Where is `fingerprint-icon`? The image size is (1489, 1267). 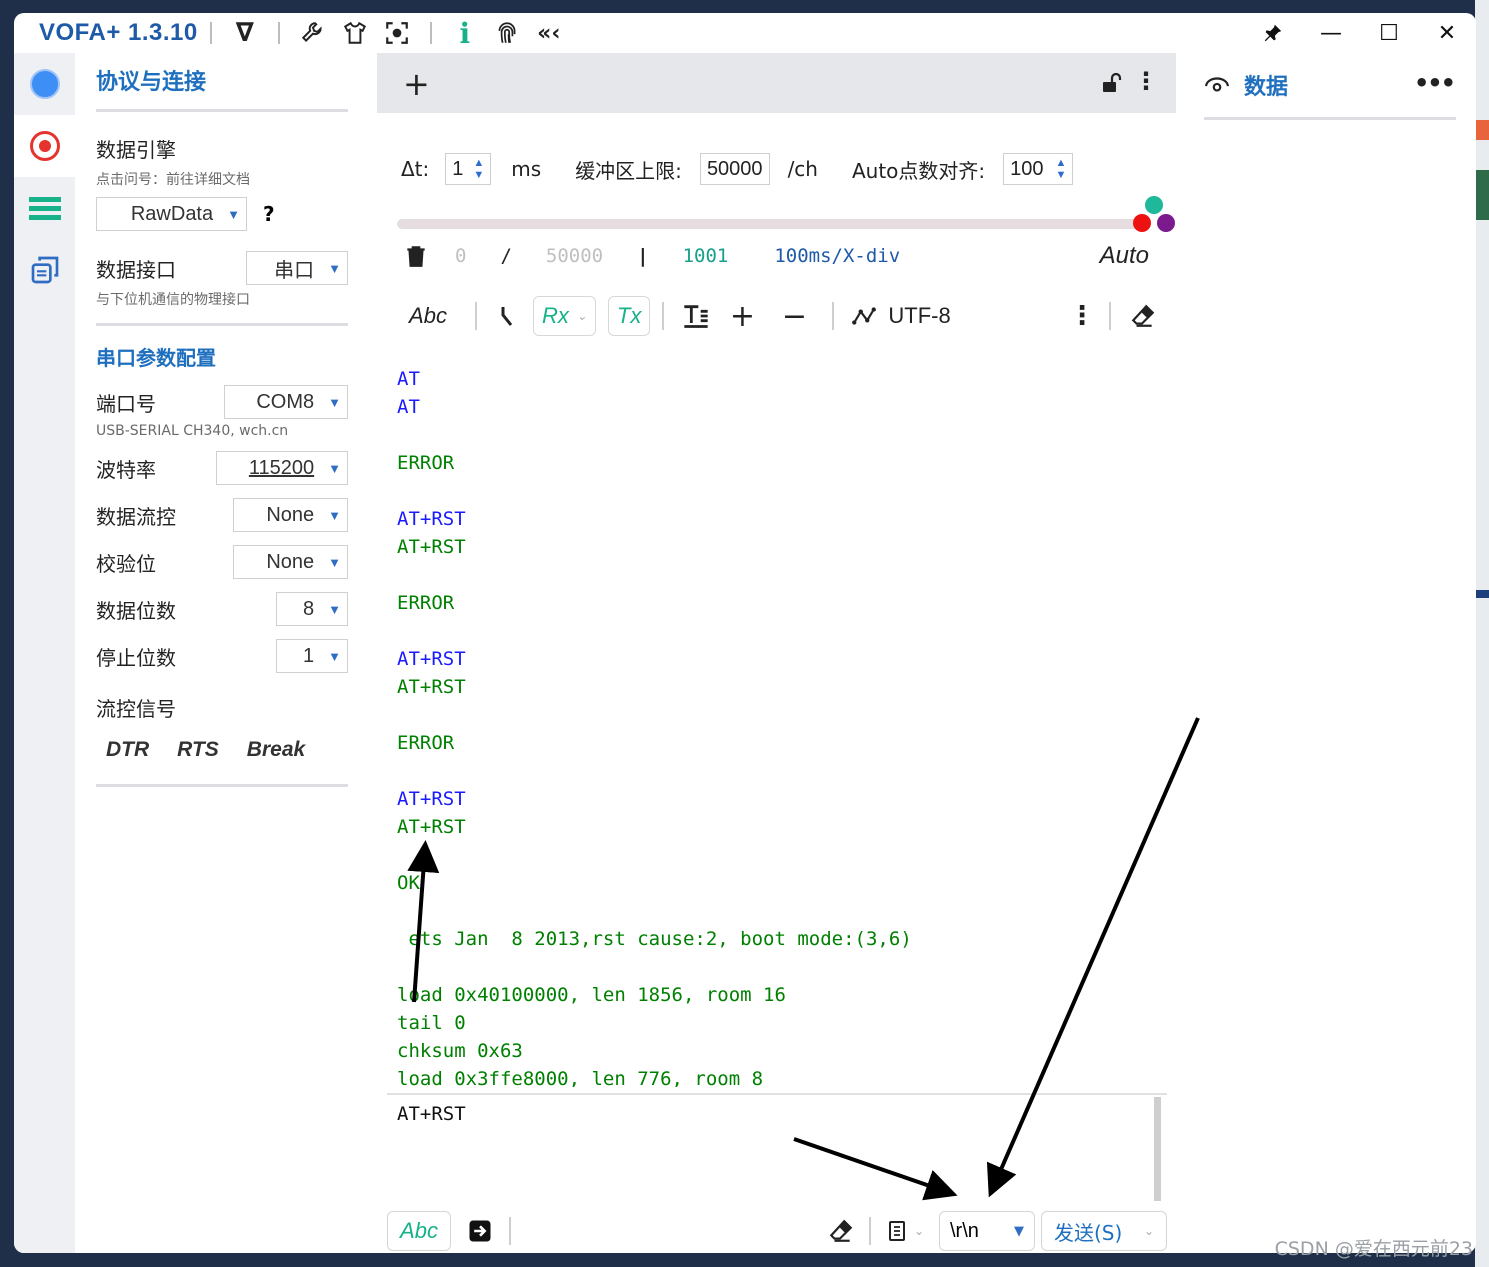
fingerprint-icon is located at coordinates (507, 33).